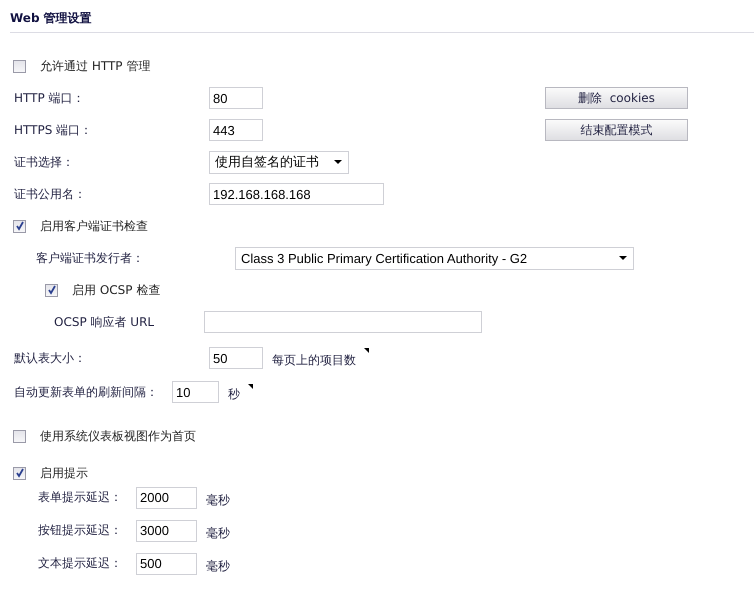  What do you see at coordinates (51, 18) in the screenshot?
I see `section-title: Web 管理设置` at bounding box center [51, 18].